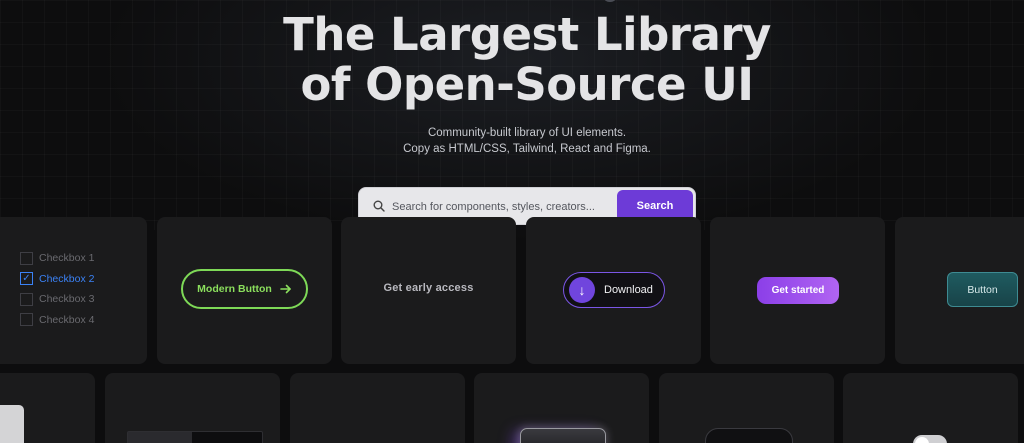  Describe the element at coordinates (67, 319) in the screenshot. I see `checkbox-label: Checkbox 4` at that location.